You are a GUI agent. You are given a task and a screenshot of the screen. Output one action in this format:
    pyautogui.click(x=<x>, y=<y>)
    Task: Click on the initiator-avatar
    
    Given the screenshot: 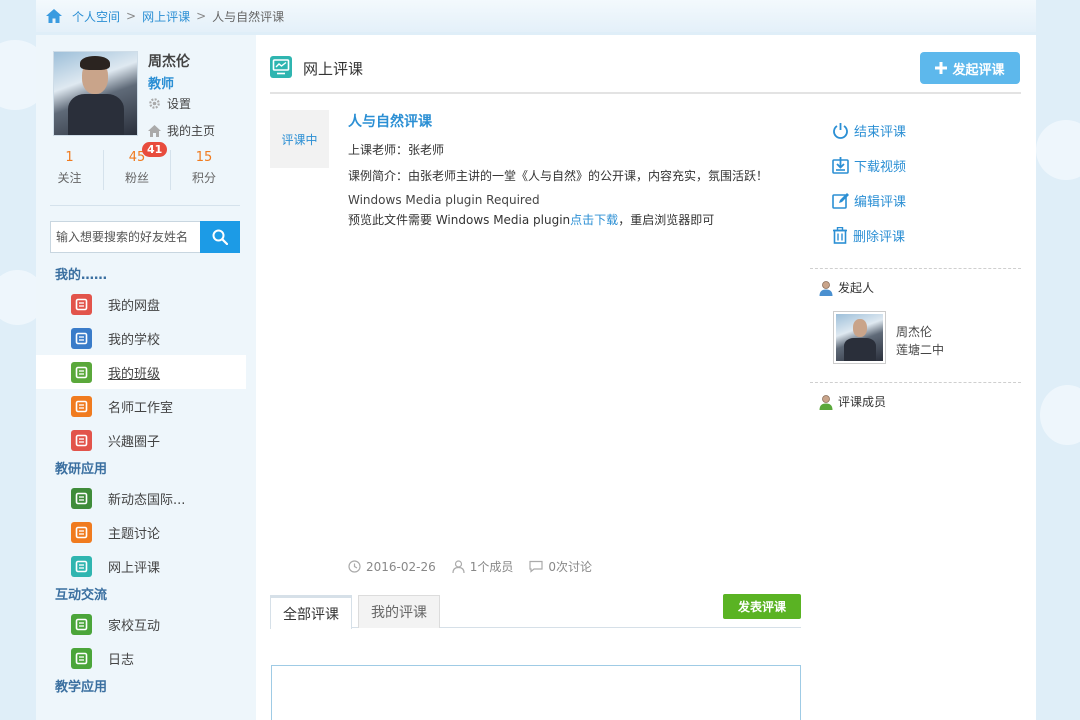 What is the action you would take?
    pyautogui.click(x=859, y=337)
    